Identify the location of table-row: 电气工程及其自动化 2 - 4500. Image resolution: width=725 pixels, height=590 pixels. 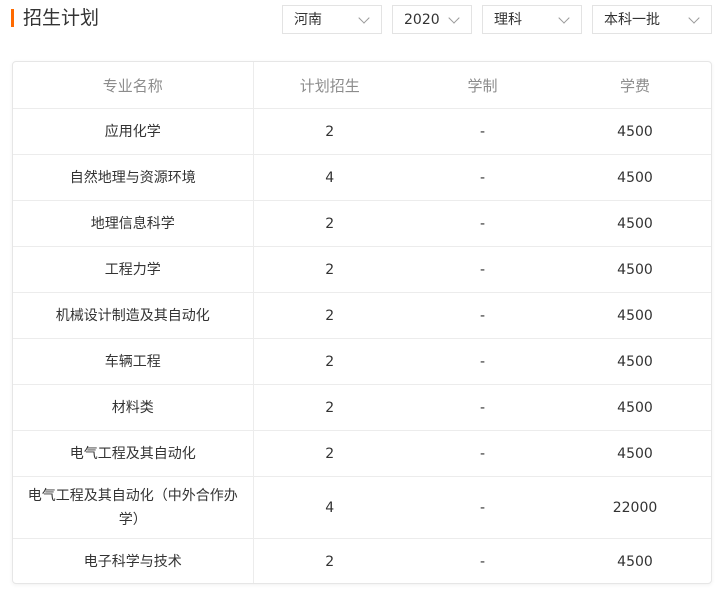
(362, 453).